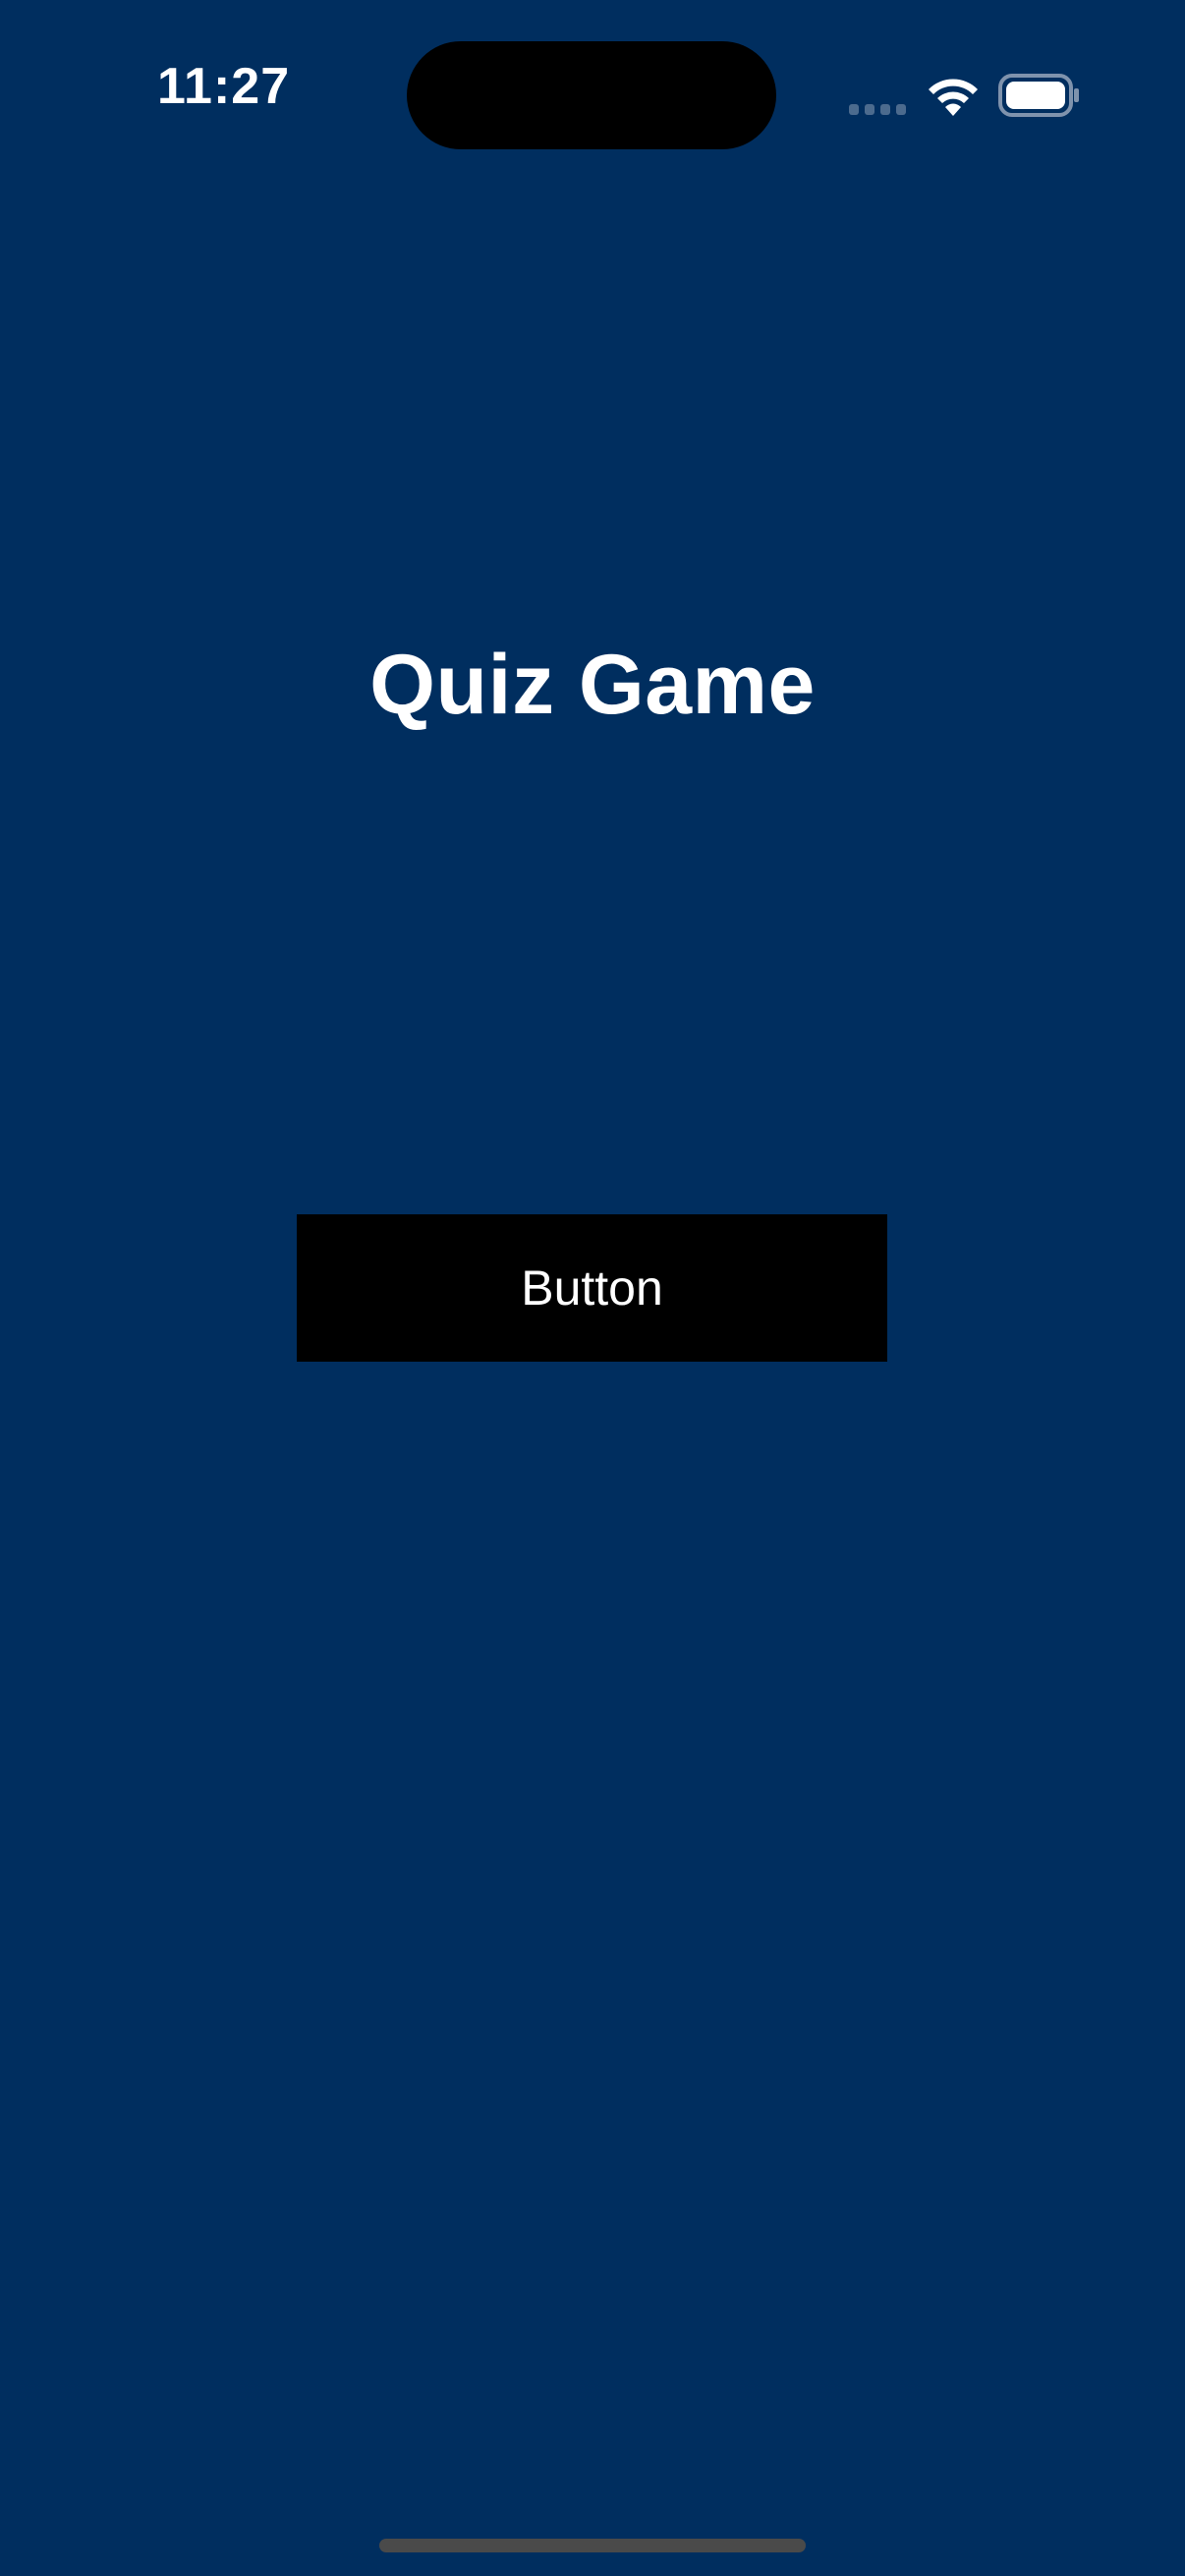 The height and width of the screenshot is (2576, 1185). Describe the element at coordinates (592, 95) in the screenshot. I see `dynamic-island` at that location.